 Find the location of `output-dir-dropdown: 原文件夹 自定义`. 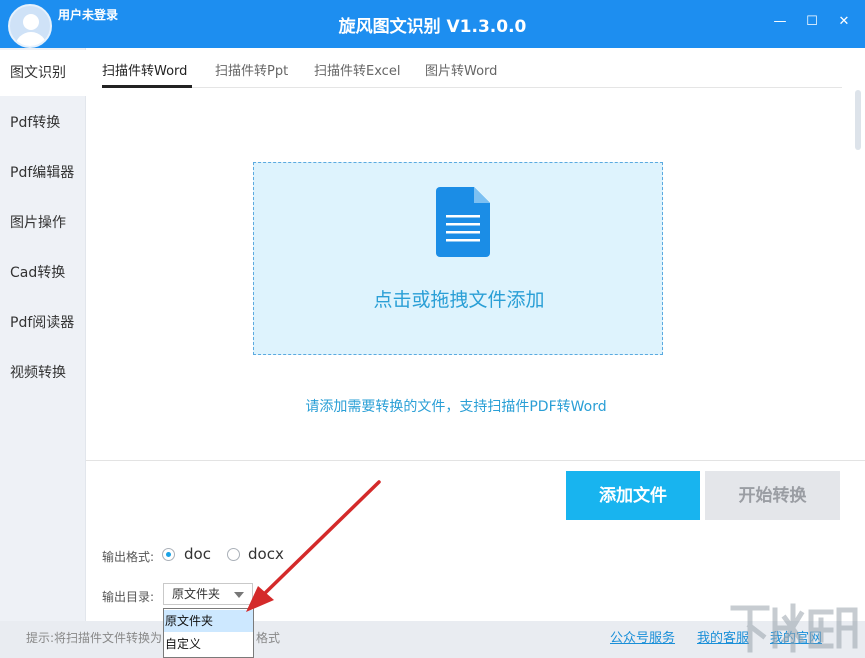

output-dir-dropdown: 原文件夹 自定义 is located at coordinates (208, 633).